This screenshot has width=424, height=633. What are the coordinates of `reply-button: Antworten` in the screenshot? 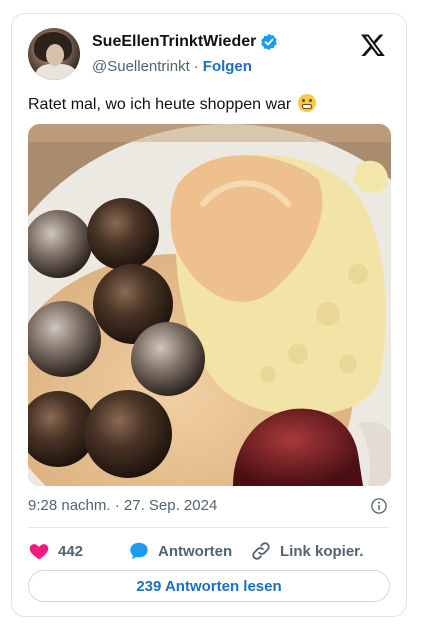 It's located at (189, 551).